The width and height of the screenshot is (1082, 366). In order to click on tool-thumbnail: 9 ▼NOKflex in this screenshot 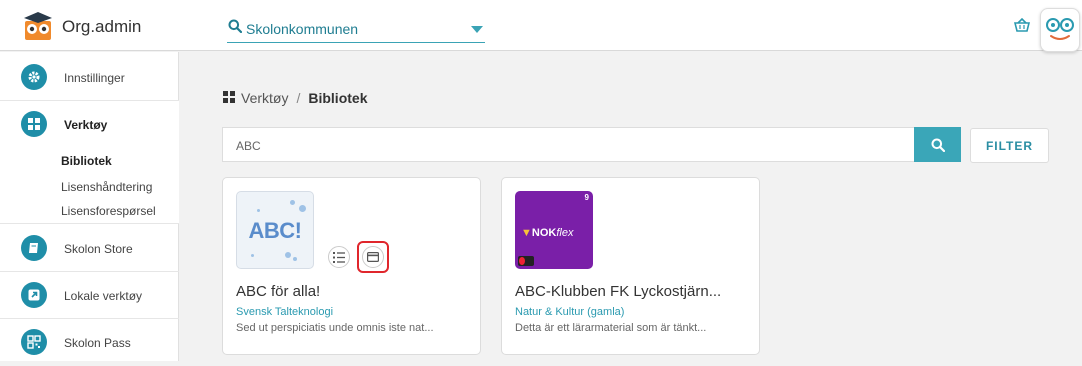, I will do `click(554, 230)`.